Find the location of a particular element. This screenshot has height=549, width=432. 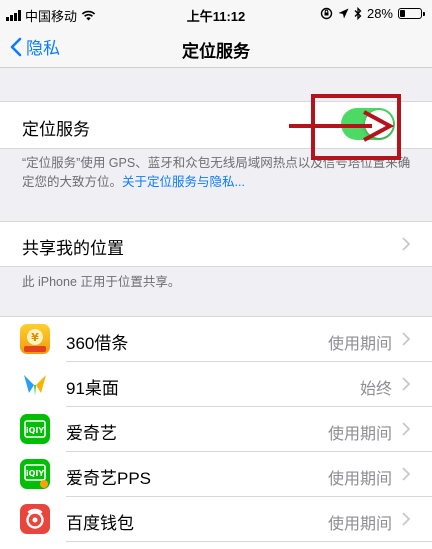

navigation-bar: 隐私 定位服务 is located at coordinates (216, 48).